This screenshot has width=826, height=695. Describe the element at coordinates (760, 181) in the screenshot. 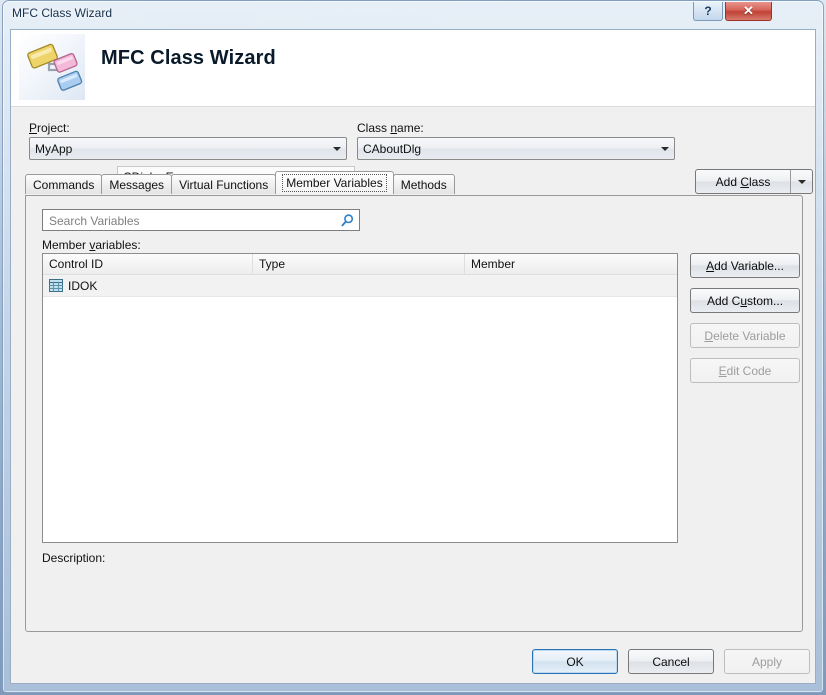

I see `add-class-label-rest: lass` at that location.